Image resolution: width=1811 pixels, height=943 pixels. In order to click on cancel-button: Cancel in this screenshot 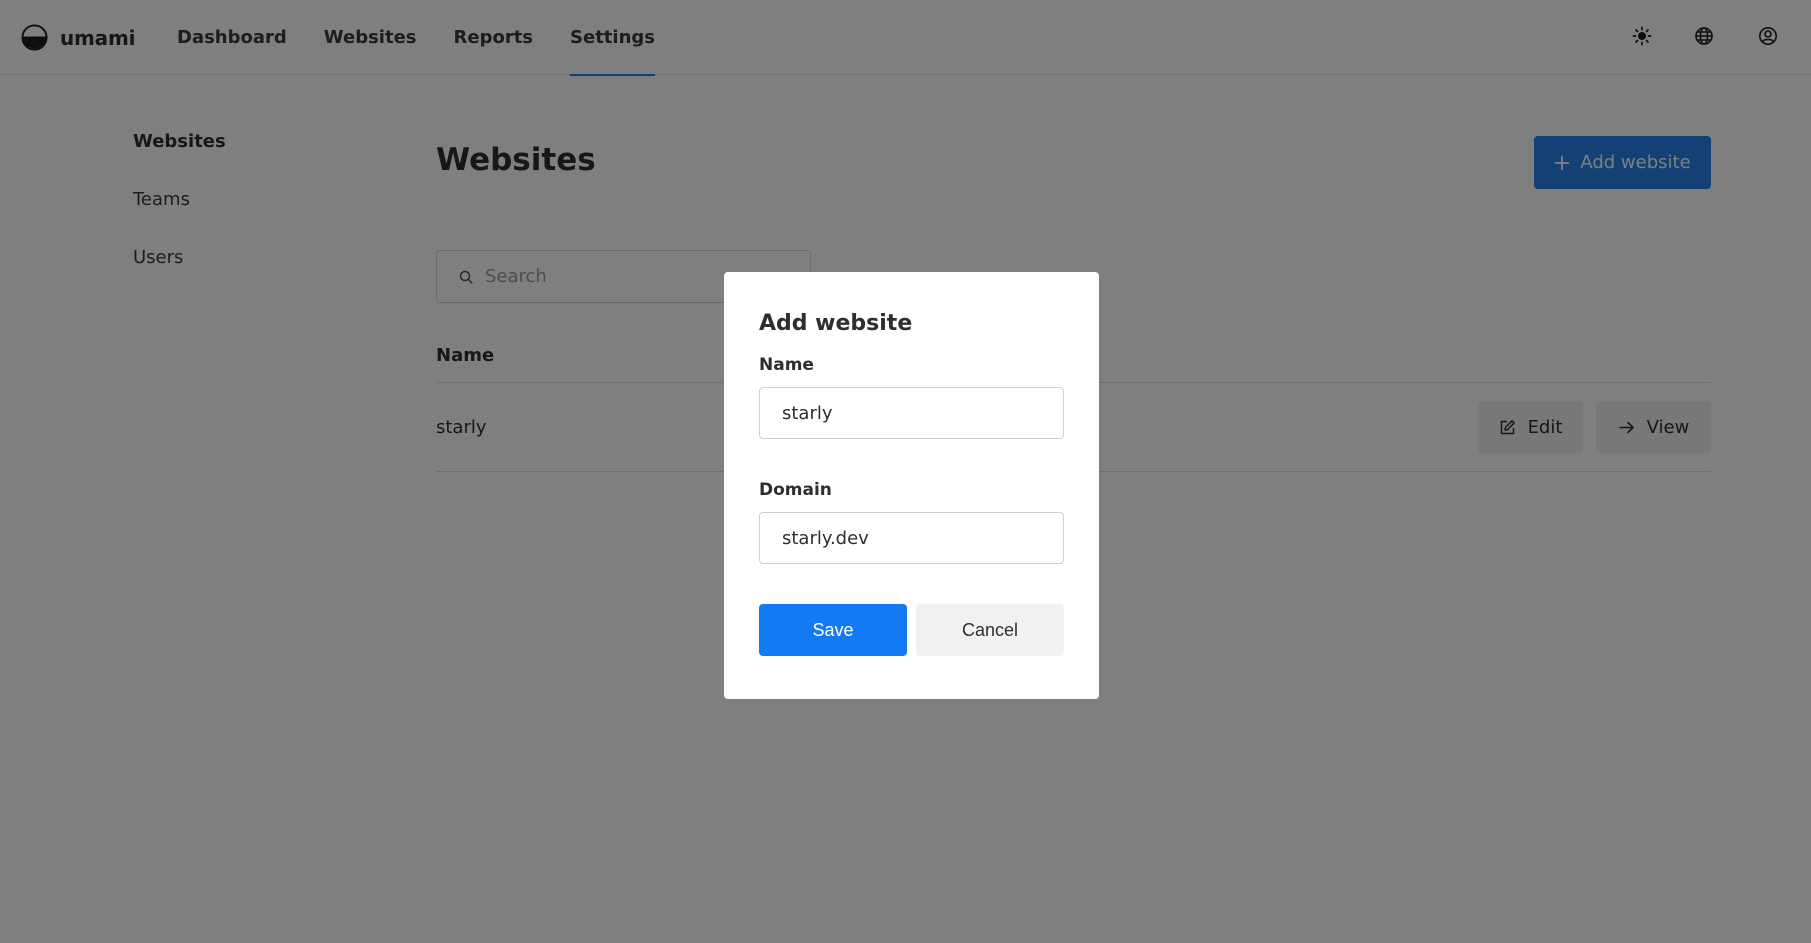, I will do `click(990, 630)`.